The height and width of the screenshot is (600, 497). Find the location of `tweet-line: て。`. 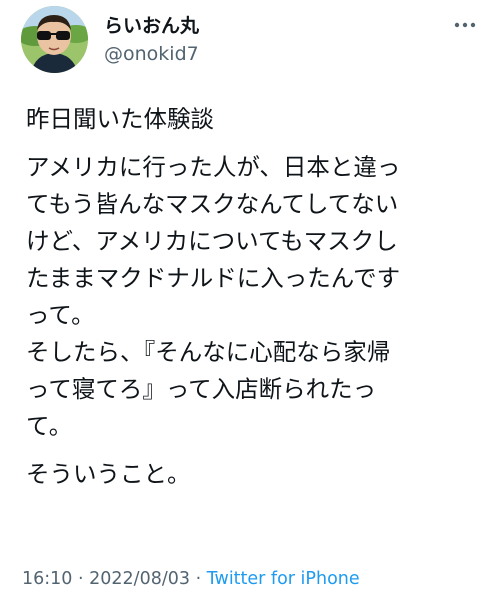

tweet-line: て。 is located at coordinates (49, 426).